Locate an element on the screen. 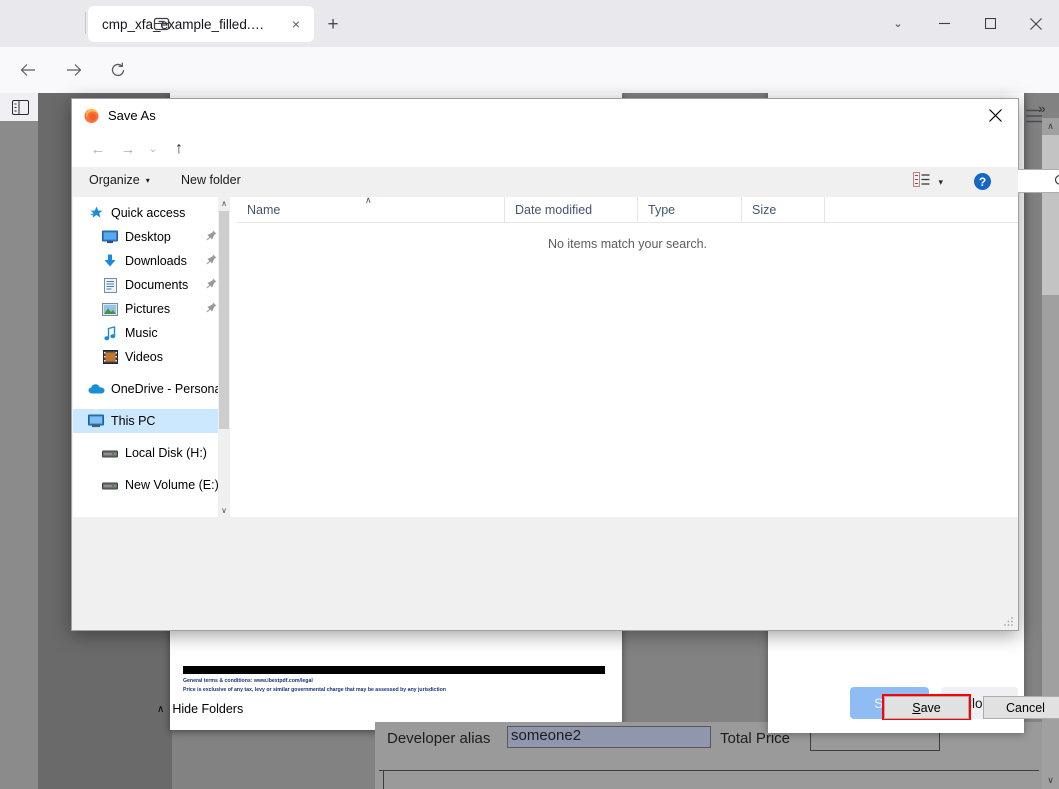 This screenshot has height=789, width=1059. hide-folders-label: Hide Folders is located at coordinates (208, 709).